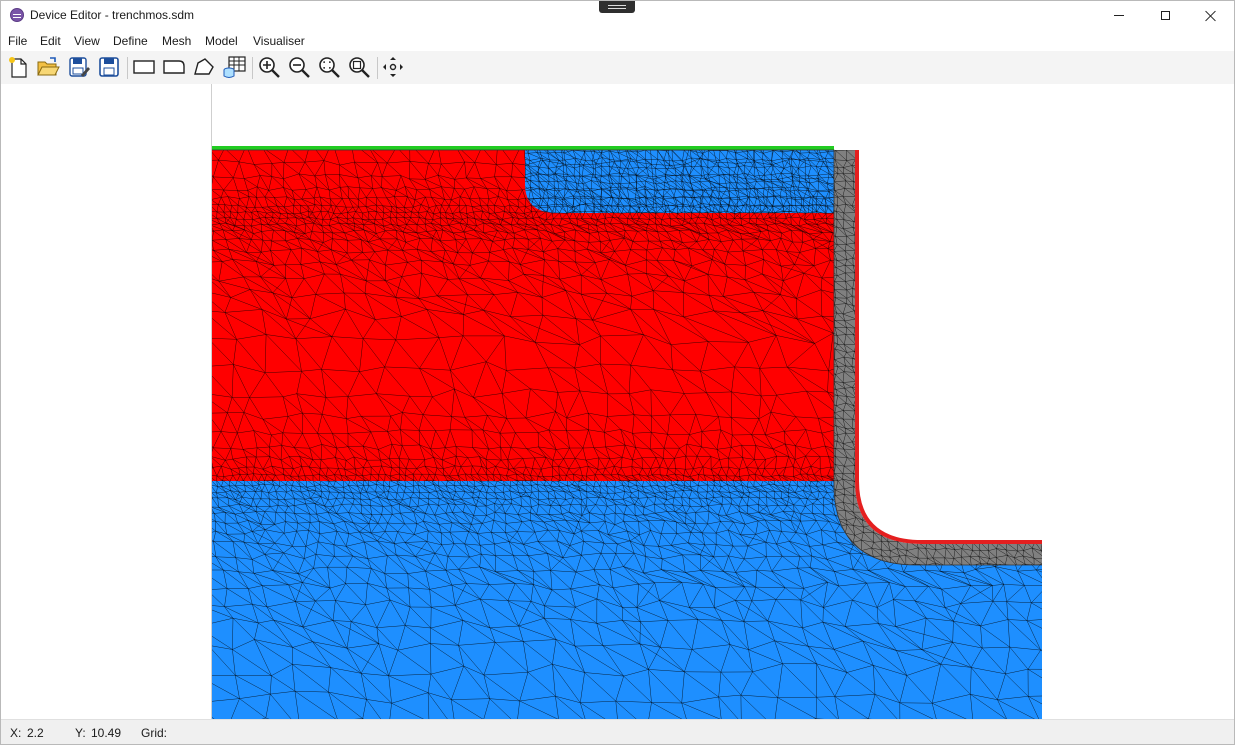 The image size is (1235, 745). What do you see at coordinates (617, 67) in the screenshot?
I see `toolbar` at bounding box center [617, 67].